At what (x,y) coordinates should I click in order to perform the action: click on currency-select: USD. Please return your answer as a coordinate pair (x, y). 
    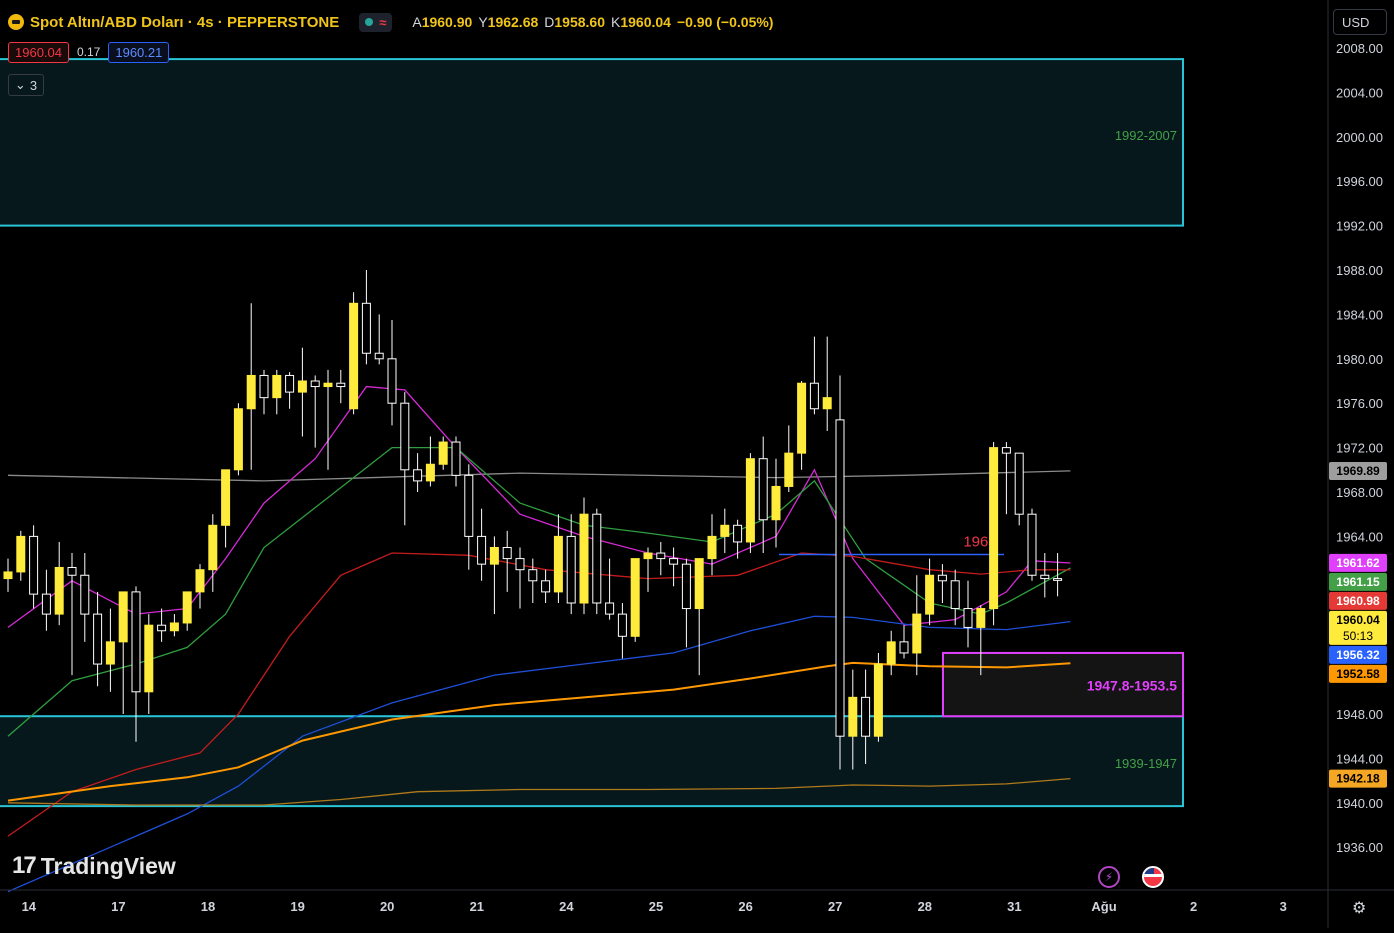
    Looking at the image, I should click on (1360, 22).